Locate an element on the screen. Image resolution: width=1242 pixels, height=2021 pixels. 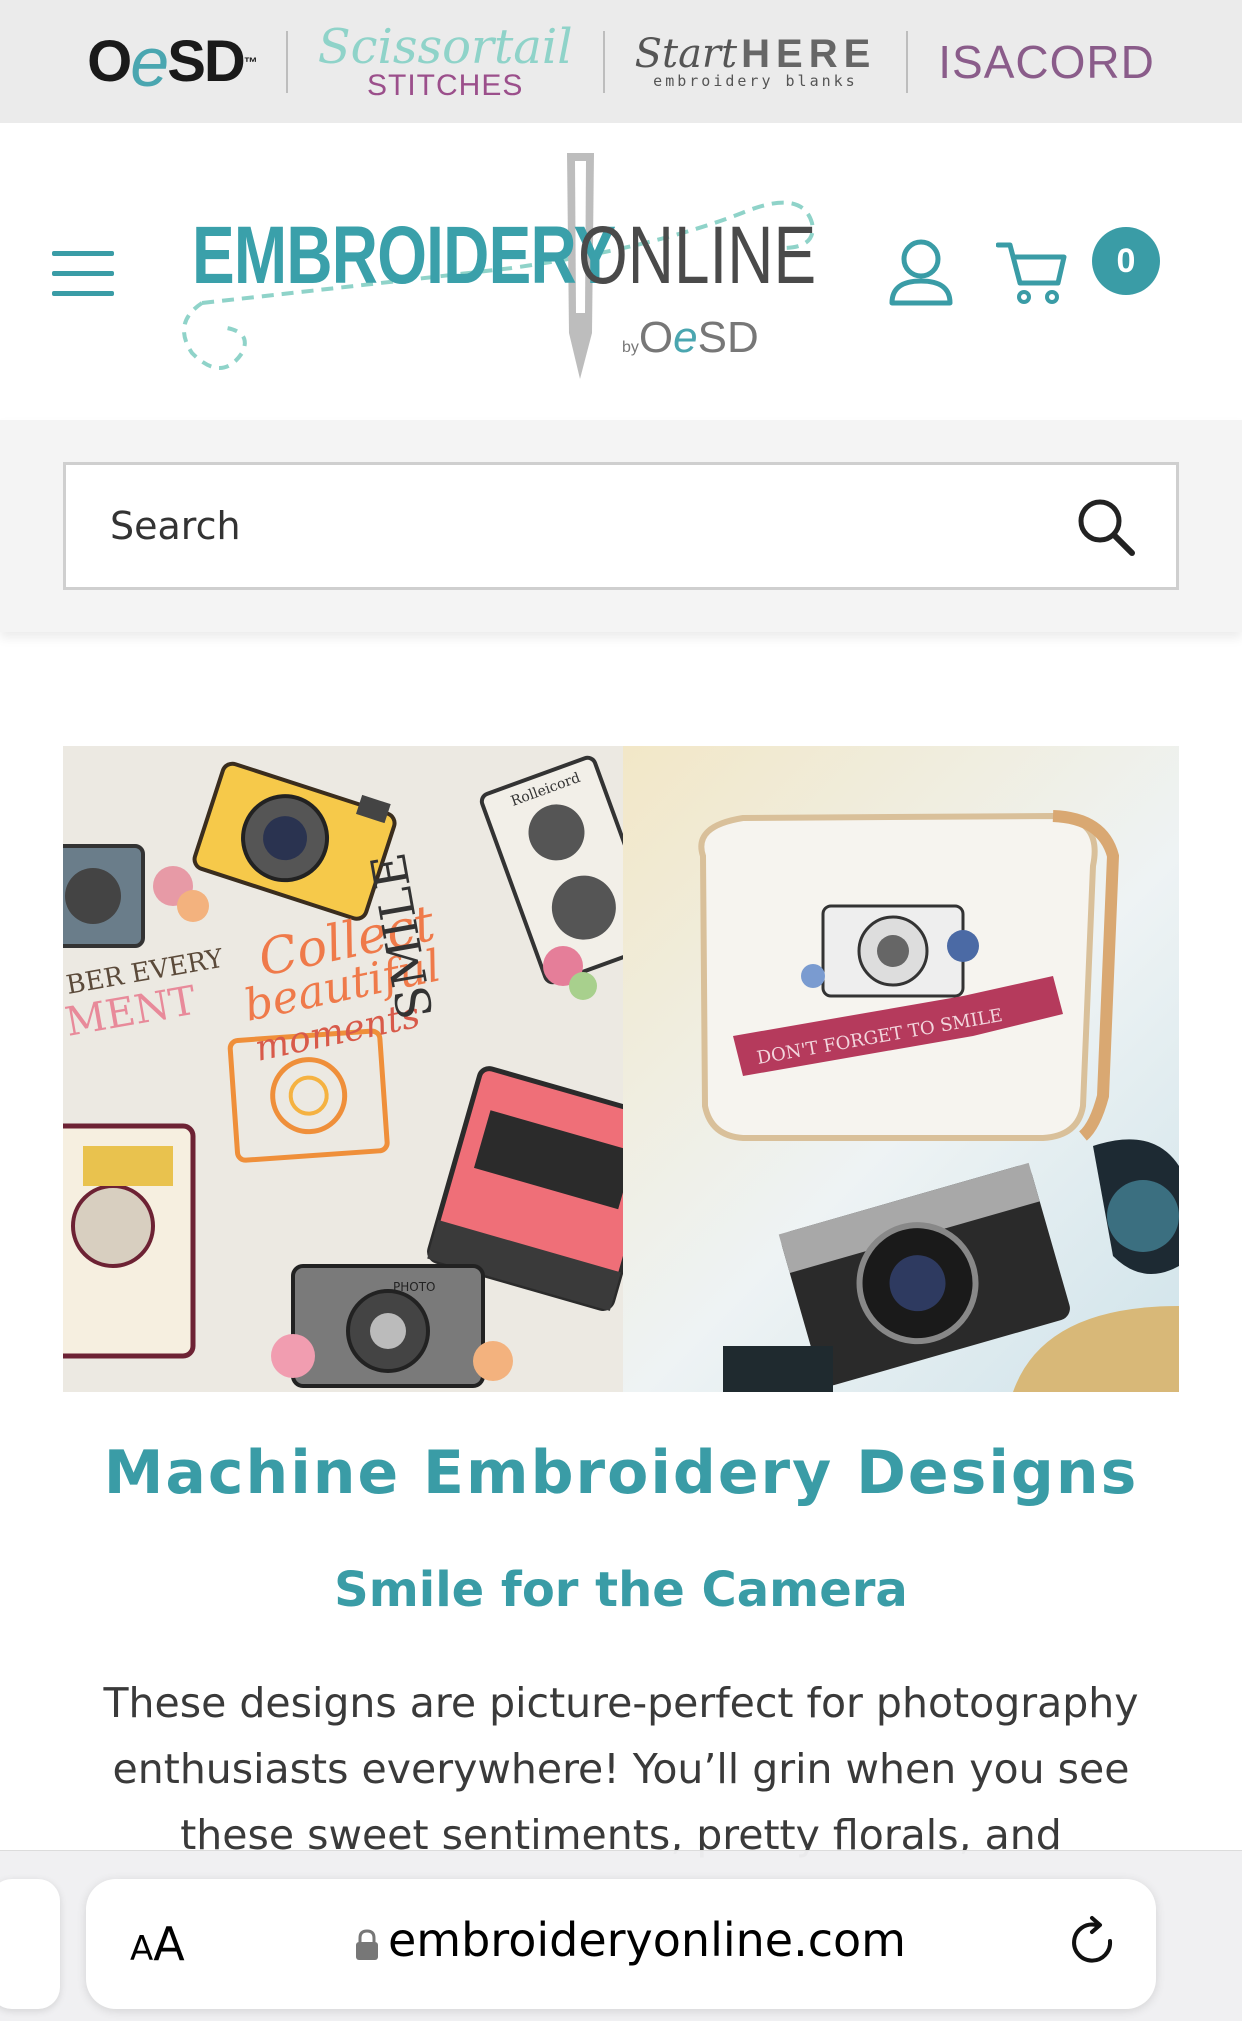
account-icon is located at coordinates (921, 272).